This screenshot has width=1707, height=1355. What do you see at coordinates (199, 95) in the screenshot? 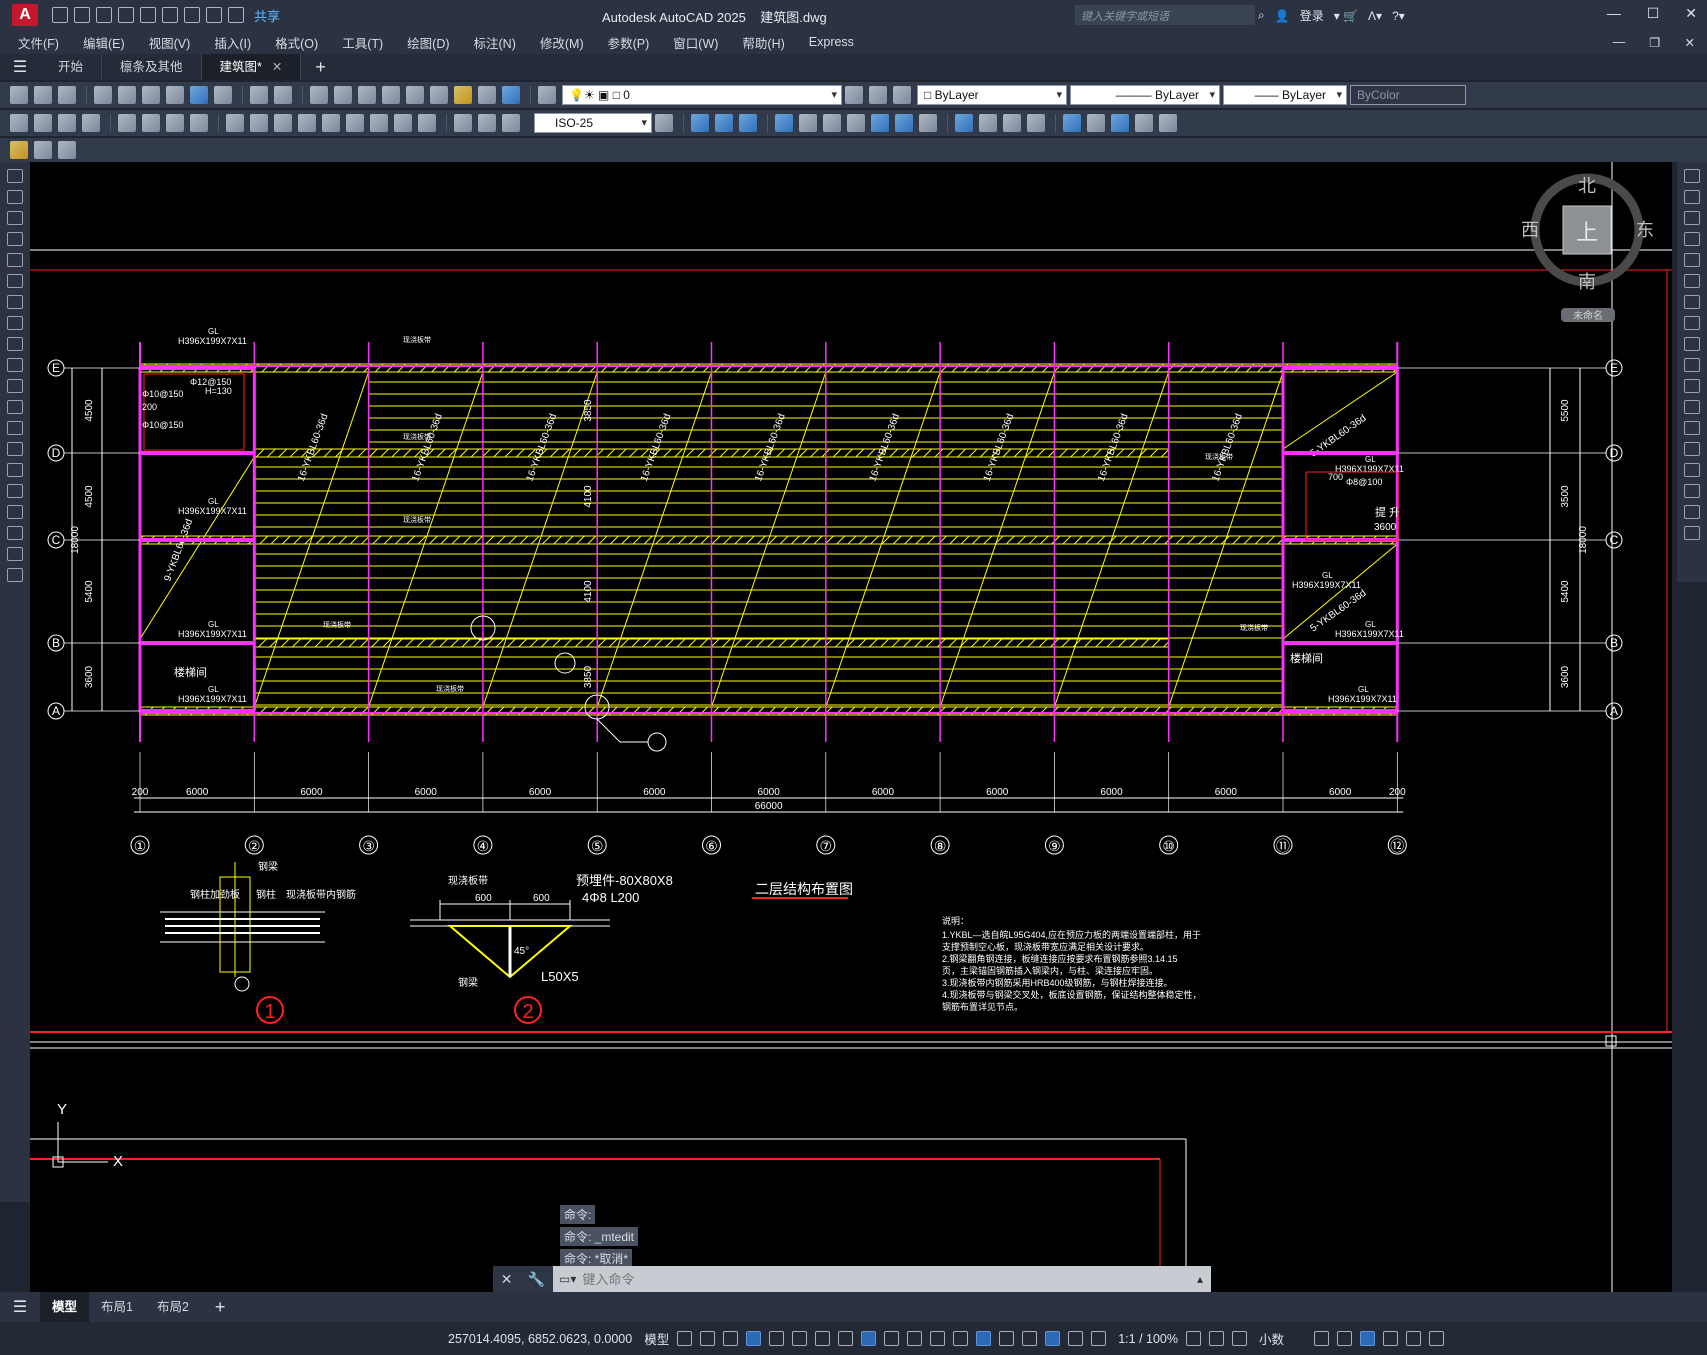
I see `copy-icon` at bounding box center [199, 95].